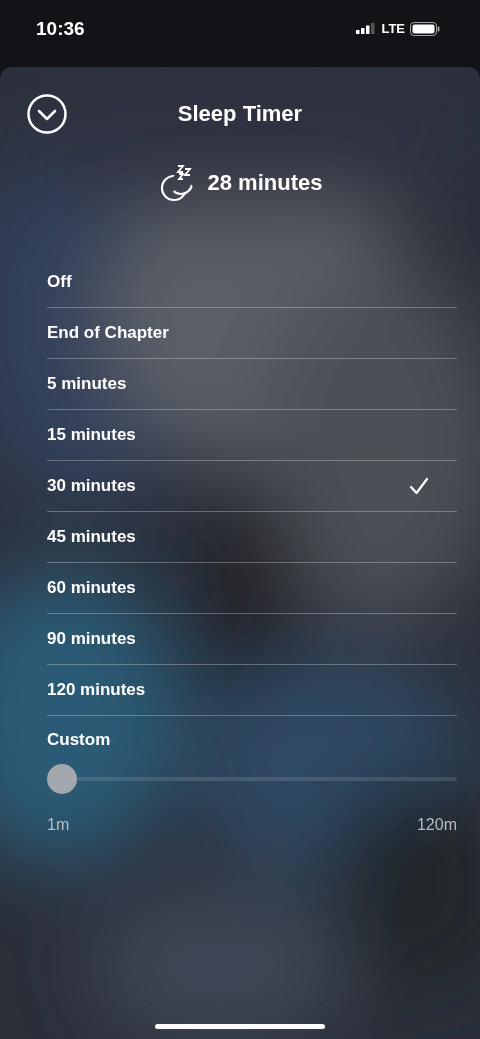  Describe the element at coordinates (252, 588) in the screenshot. I see `timer-option: 60 minutes` at that location.